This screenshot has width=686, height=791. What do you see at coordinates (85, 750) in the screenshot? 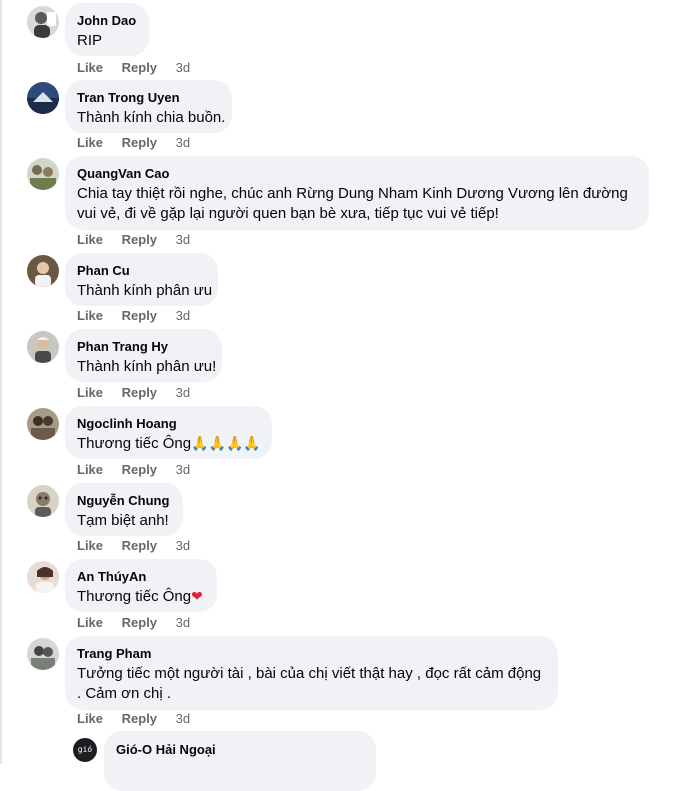
I see `page-avatar: gió` at bounding box center [85, 750].